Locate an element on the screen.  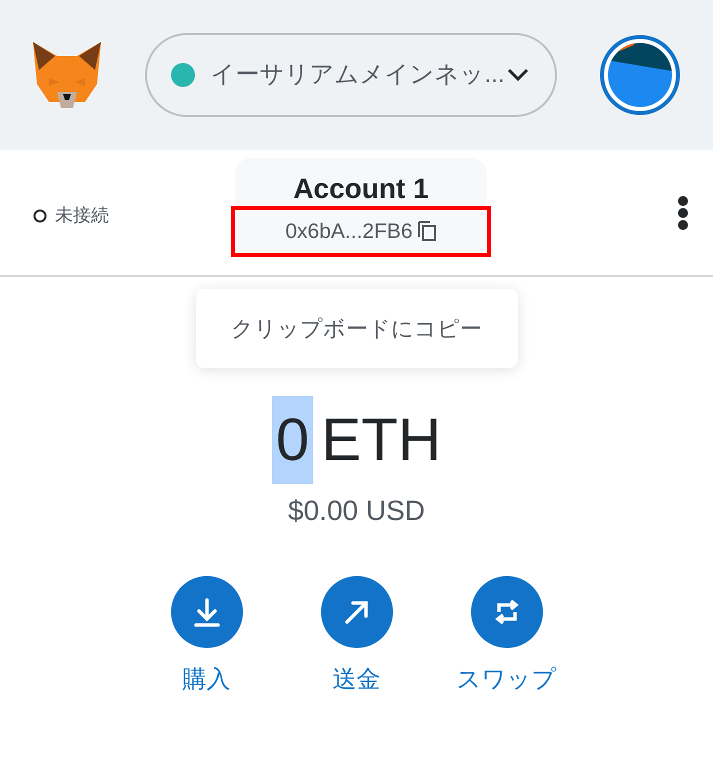
account-name: Account 1 is located at coordinates (361, 189).